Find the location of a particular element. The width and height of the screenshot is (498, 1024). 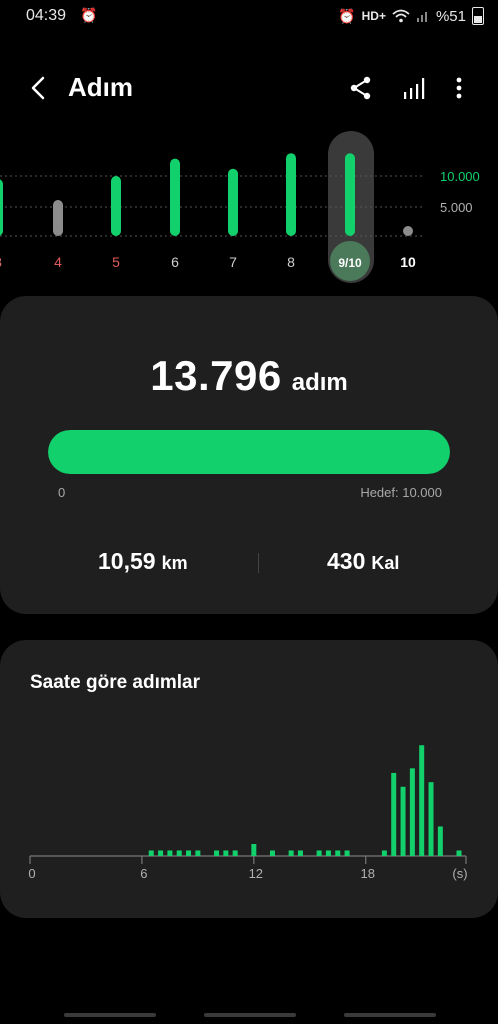

week-day-label: 10 is located at coordinates (408, 262).